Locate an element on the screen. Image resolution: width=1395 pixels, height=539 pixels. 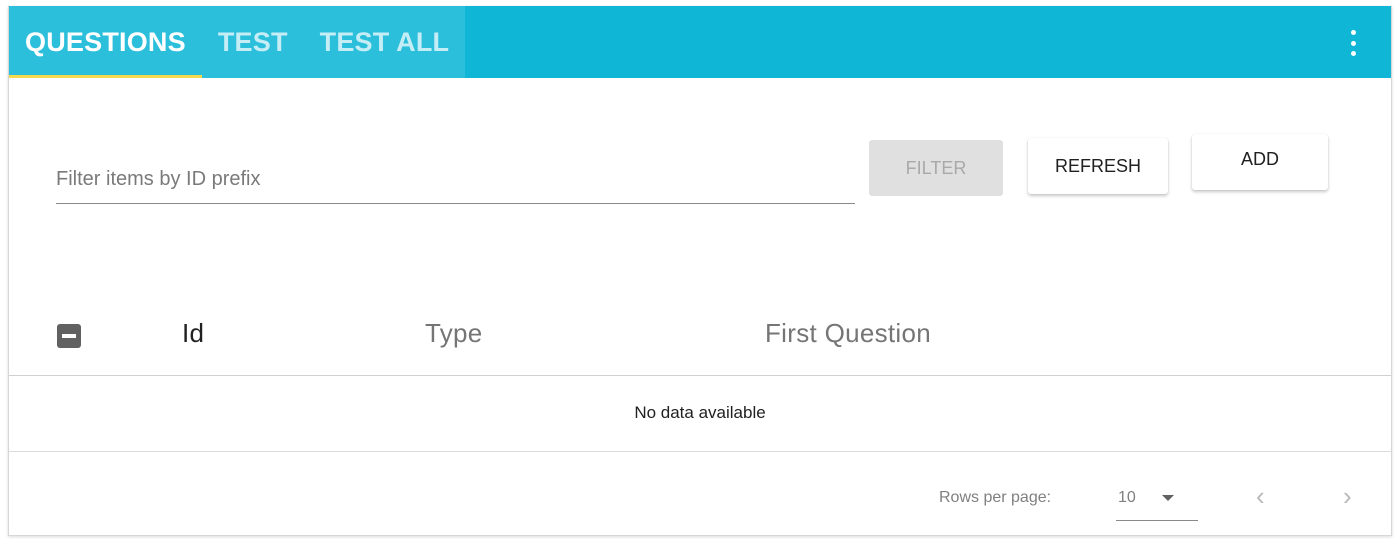
more-vert-icon is located at coordinates (1353, 43).